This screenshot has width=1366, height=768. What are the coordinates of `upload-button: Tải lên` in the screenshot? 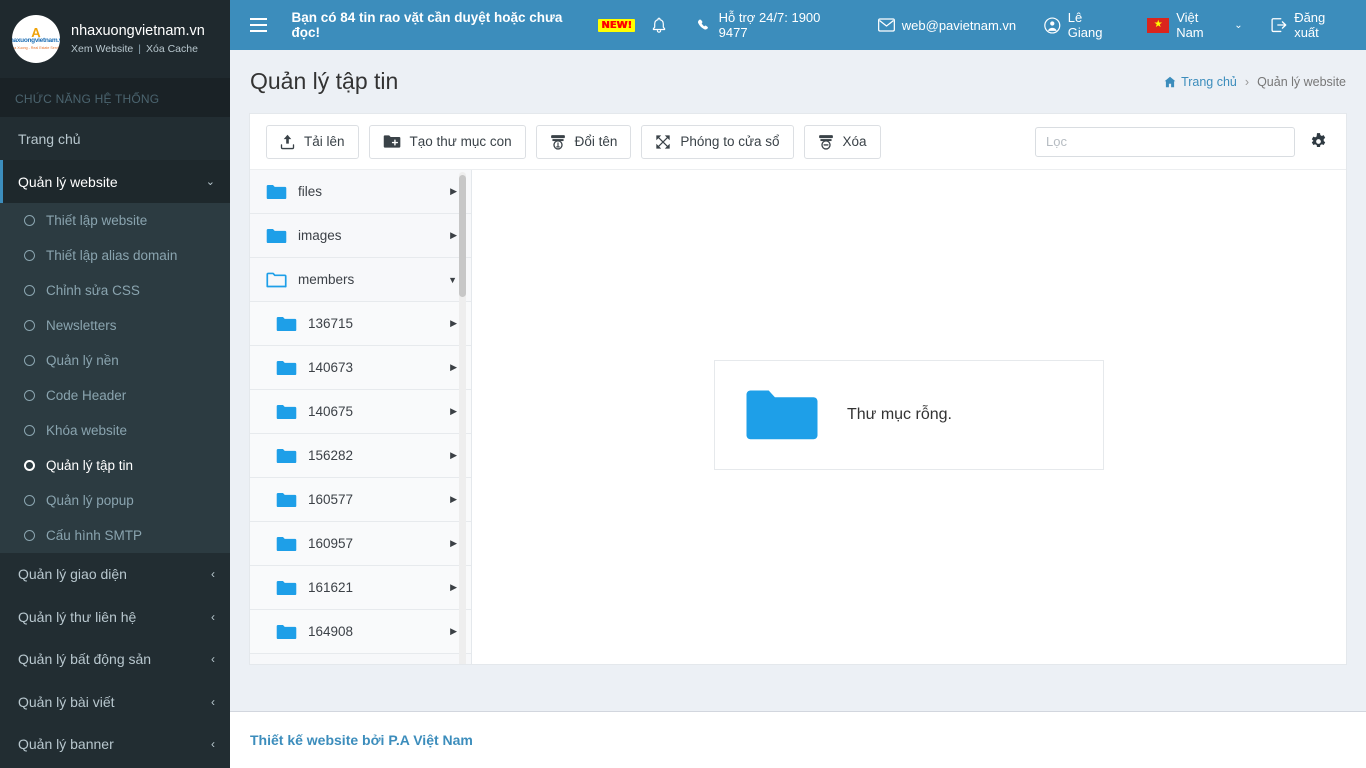 It's located at (312, 141).